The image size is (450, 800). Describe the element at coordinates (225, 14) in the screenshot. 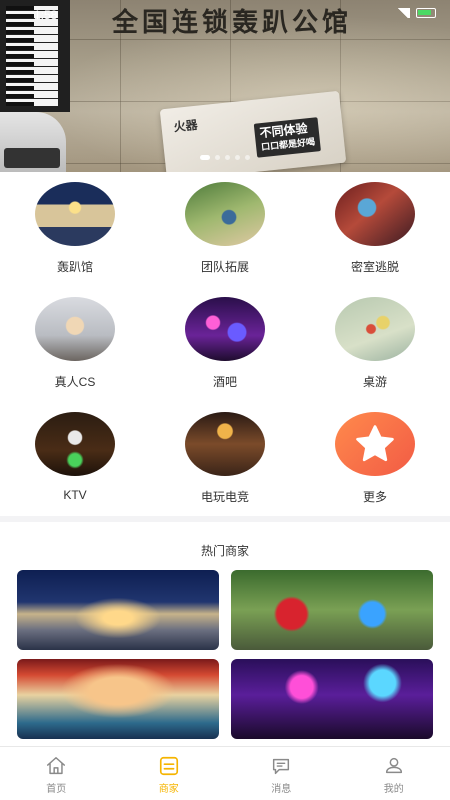

I see `status-bar: 1:58` at that location.